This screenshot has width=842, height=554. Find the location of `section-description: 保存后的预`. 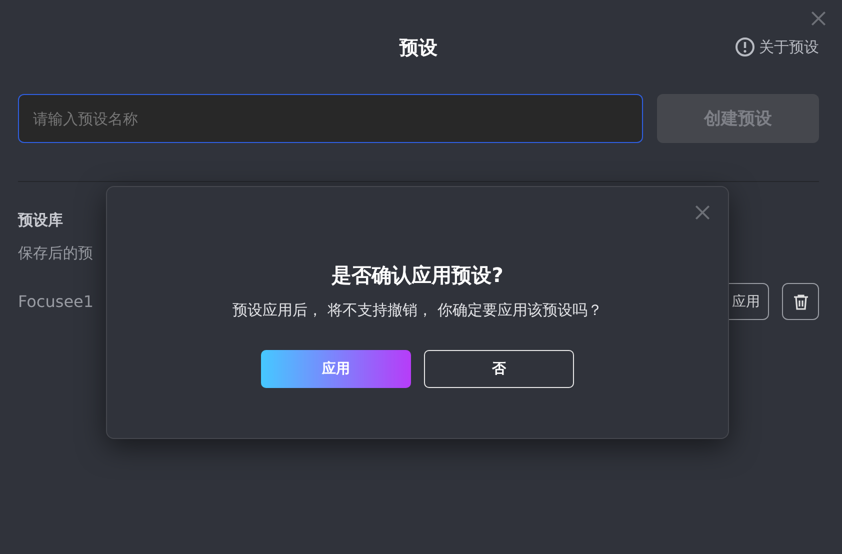

section-description: 保存后的预 is located at coordinates (55, 253).